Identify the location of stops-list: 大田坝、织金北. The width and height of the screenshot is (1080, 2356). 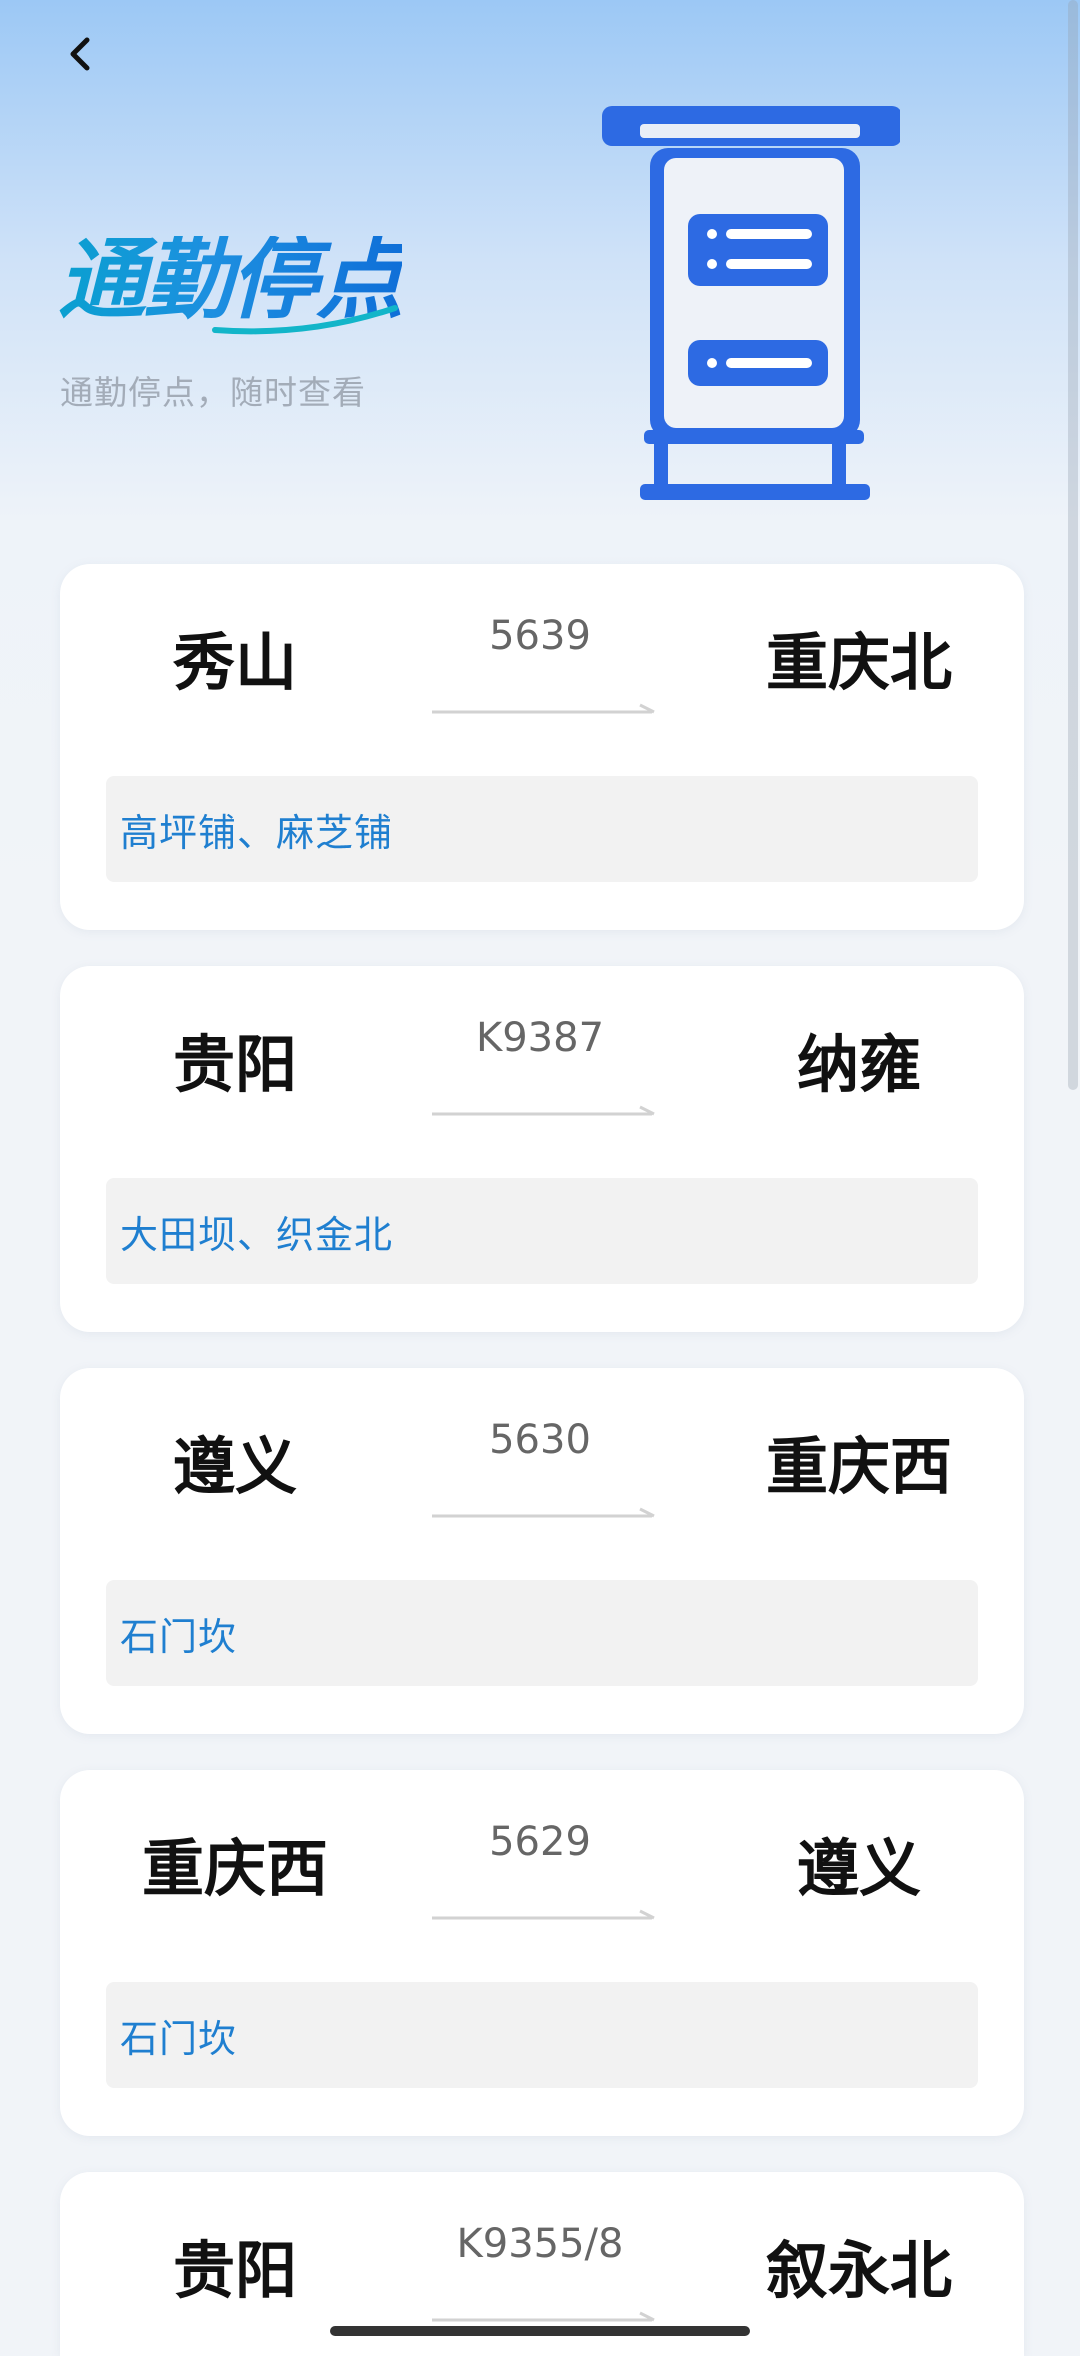
(542, 1231).